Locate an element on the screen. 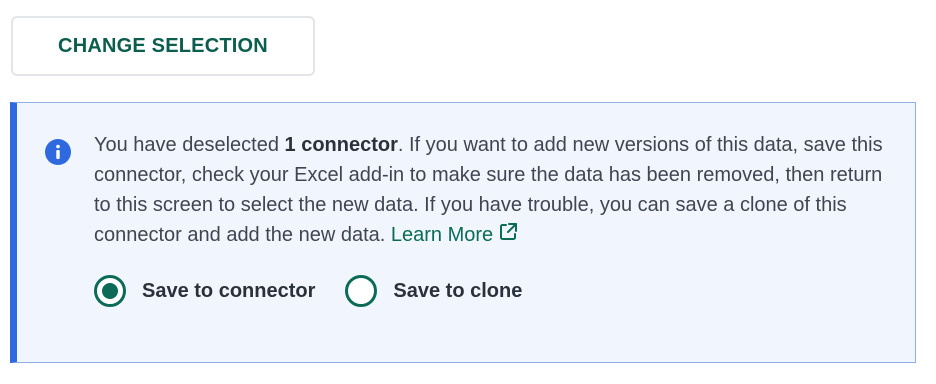 This screenshot has width=936, height=384. radio-save-to-clone is located at coordinates (361, 291).